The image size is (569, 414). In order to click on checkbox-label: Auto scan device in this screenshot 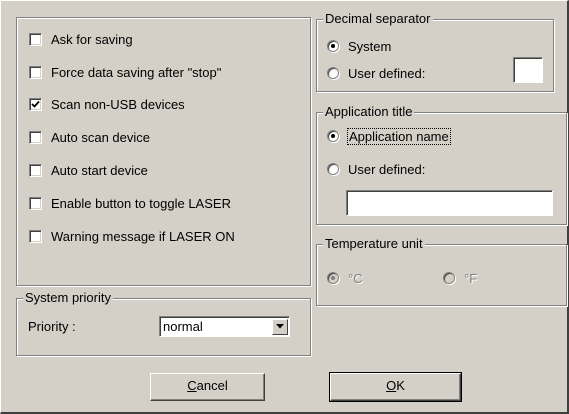, I will do `click(101, 137)`.